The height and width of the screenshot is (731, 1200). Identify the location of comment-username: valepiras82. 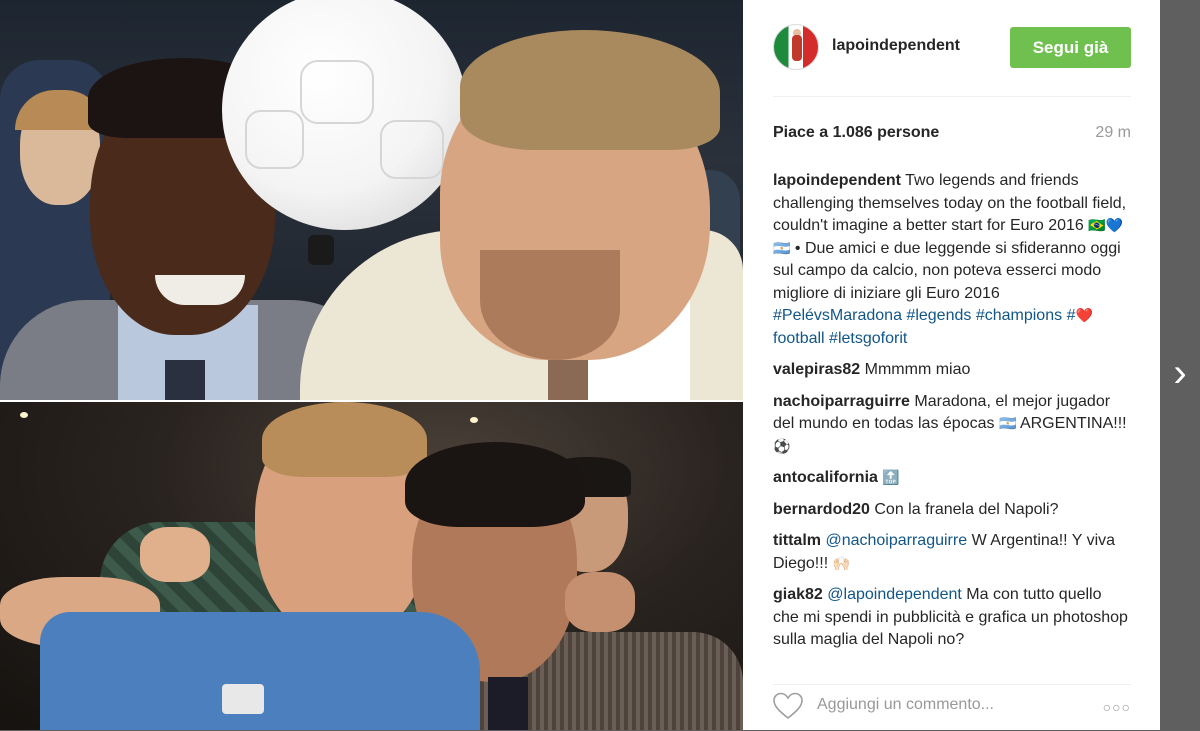
(816, 369).